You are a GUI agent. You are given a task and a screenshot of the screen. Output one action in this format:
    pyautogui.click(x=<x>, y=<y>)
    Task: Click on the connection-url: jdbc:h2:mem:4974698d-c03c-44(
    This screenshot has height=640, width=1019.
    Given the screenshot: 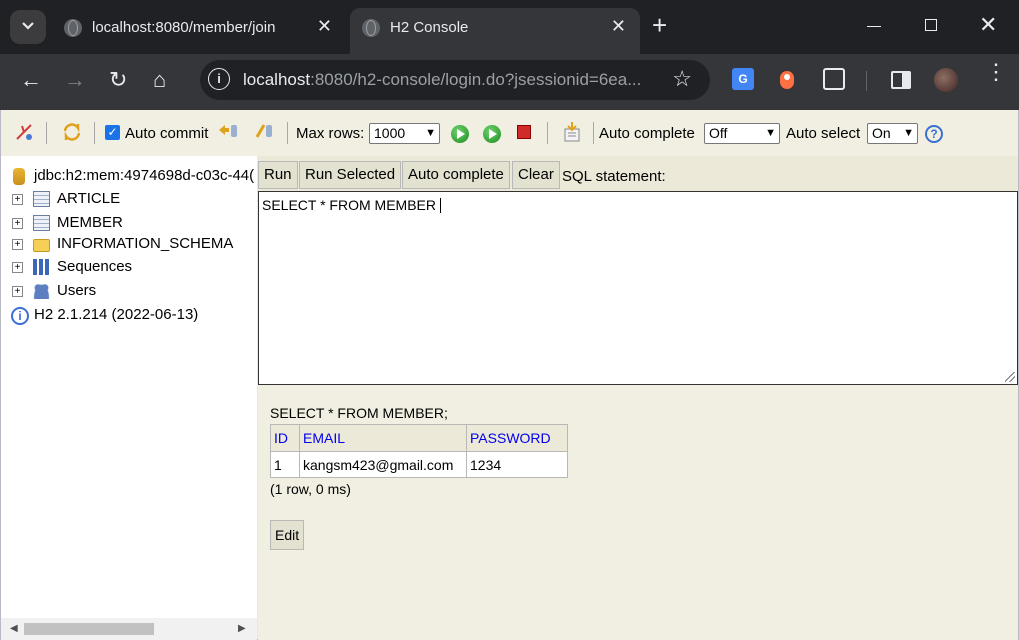 What is the action you would take?
    pyautogui.click(x=144, y=175)
    